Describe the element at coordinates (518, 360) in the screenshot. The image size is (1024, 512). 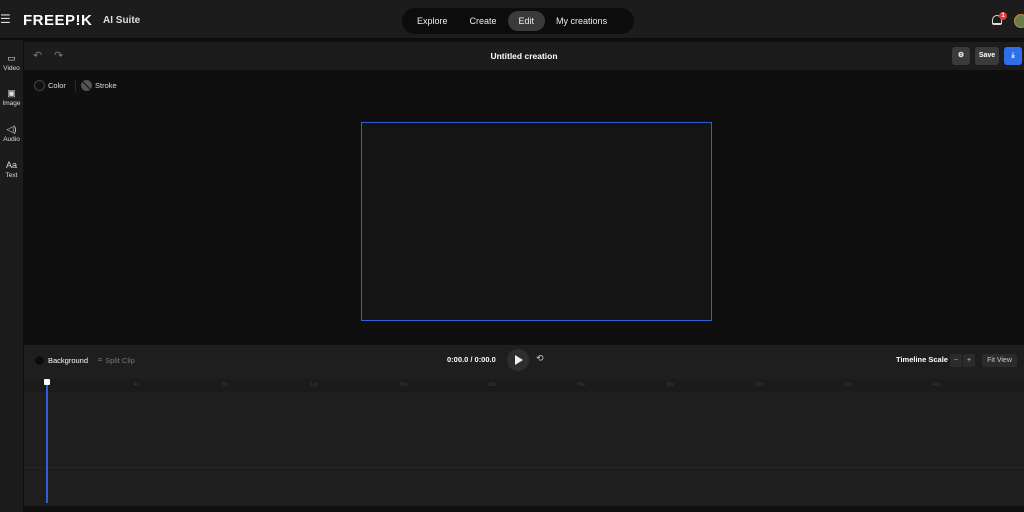
I see `play-button` at that location.